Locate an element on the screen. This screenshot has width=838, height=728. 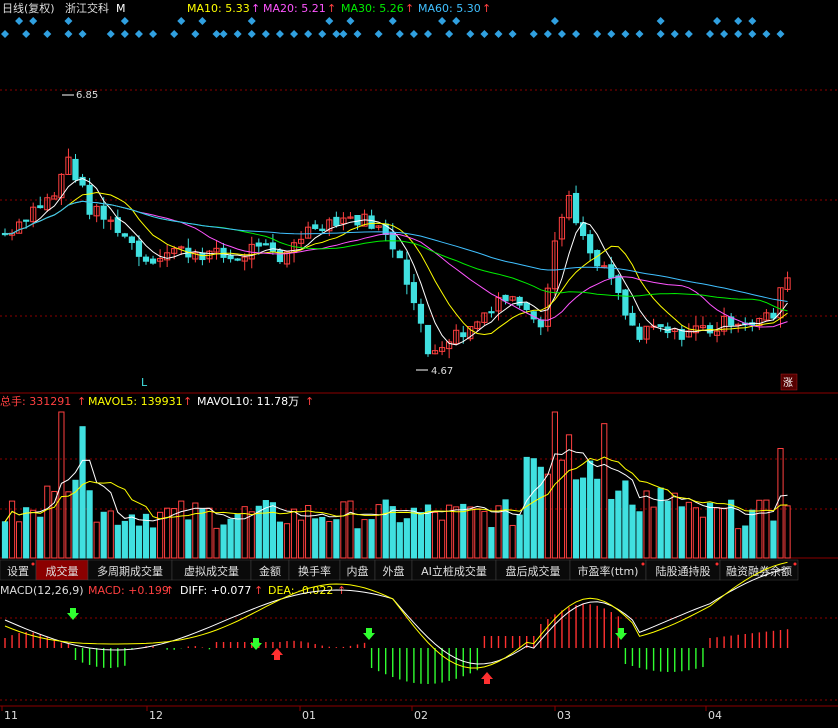
tab-4: 金额 is located at coordinates (270, 570).